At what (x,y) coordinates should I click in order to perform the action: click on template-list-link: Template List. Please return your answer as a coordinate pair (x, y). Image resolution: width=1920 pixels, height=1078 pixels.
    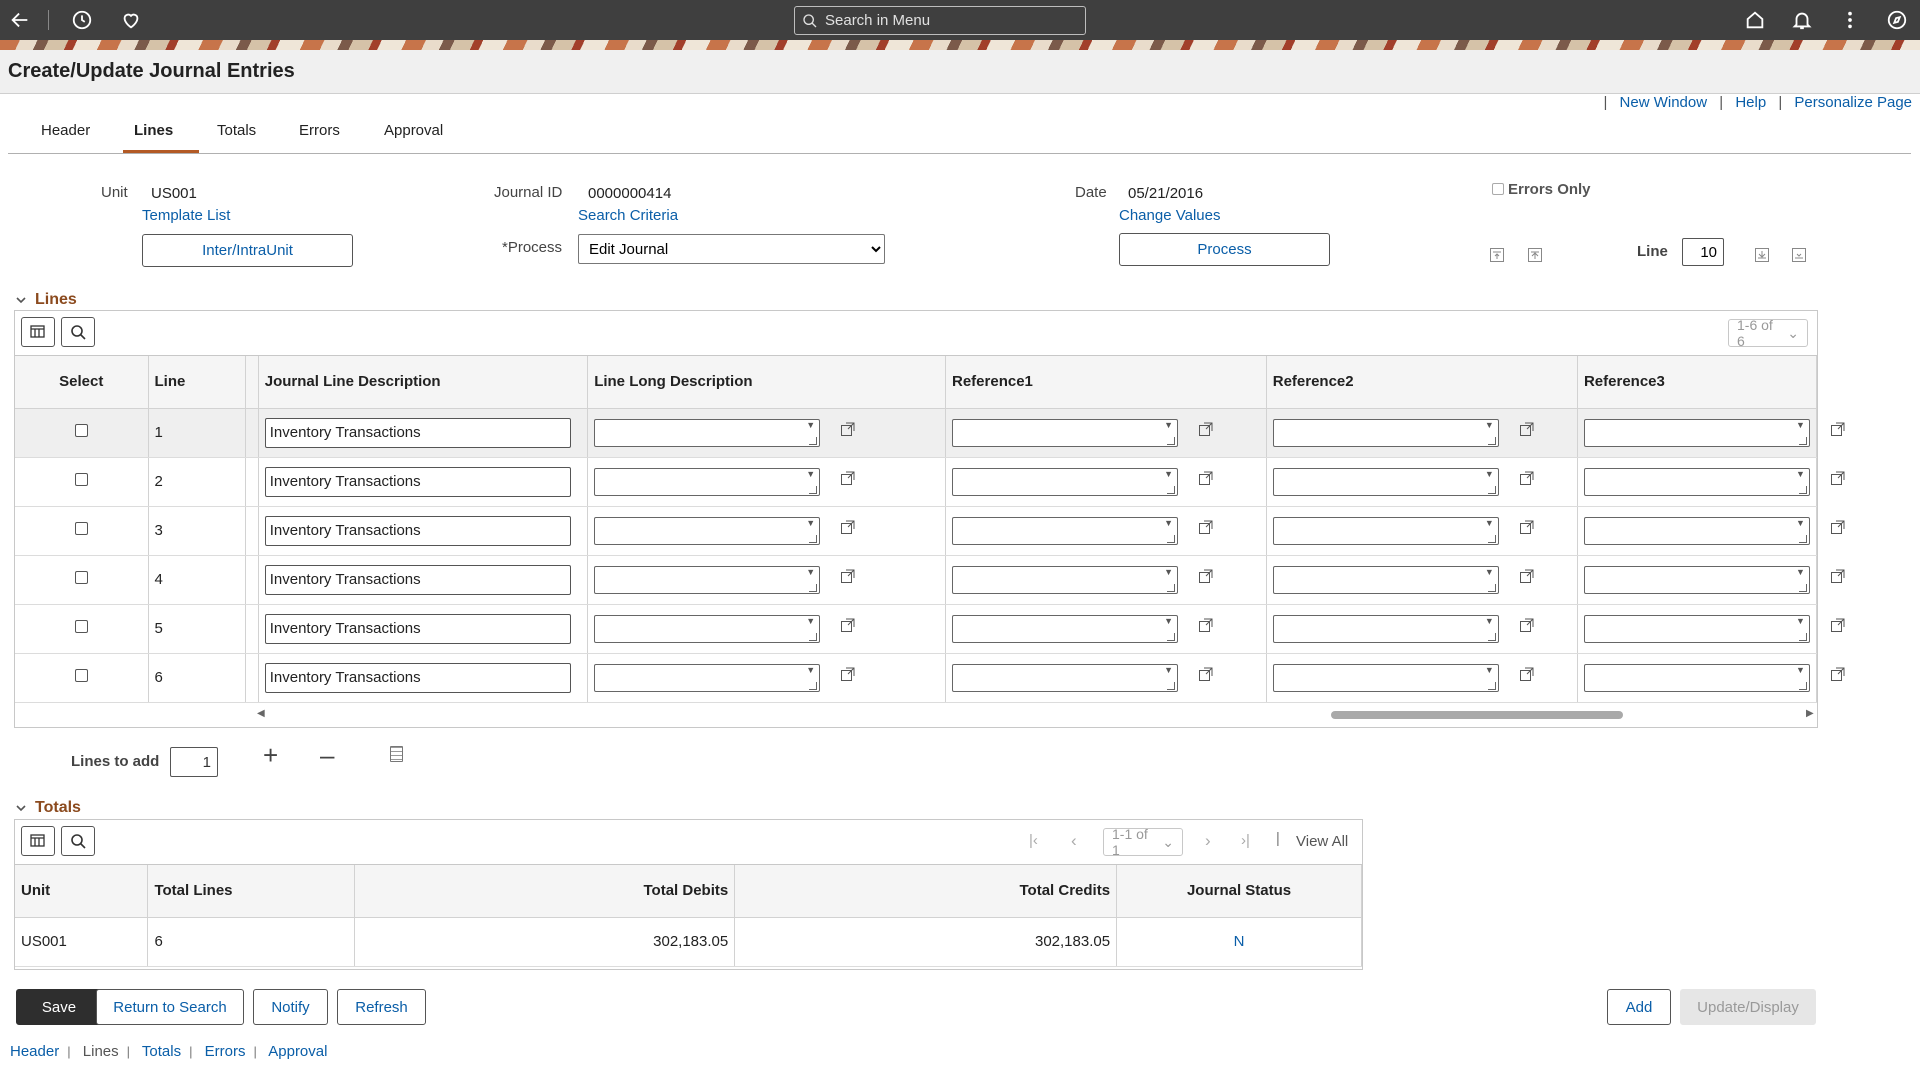
    Looking at the image, I should click on (186, 215).